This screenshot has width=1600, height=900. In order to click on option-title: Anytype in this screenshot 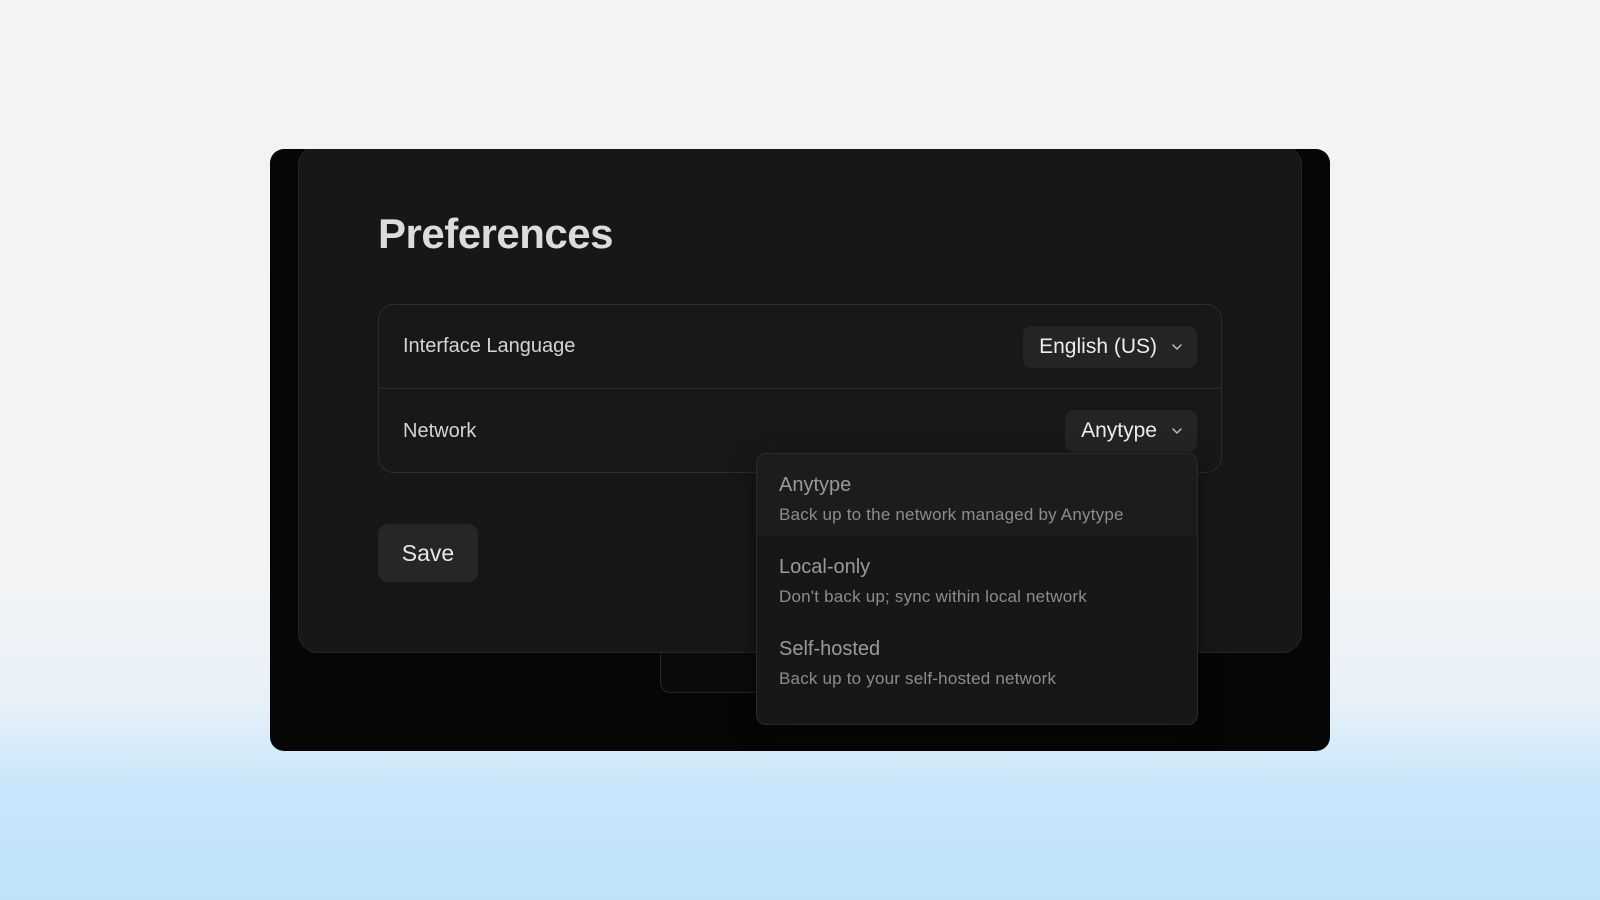, I will do `click(815, 485)`.